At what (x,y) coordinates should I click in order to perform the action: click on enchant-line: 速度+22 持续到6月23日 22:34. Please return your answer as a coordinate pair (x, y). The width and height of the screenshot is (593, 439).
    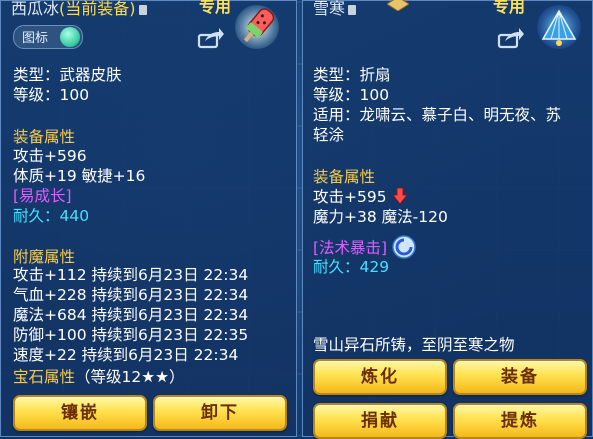
    Looking at the image, I should click on (126, 355).